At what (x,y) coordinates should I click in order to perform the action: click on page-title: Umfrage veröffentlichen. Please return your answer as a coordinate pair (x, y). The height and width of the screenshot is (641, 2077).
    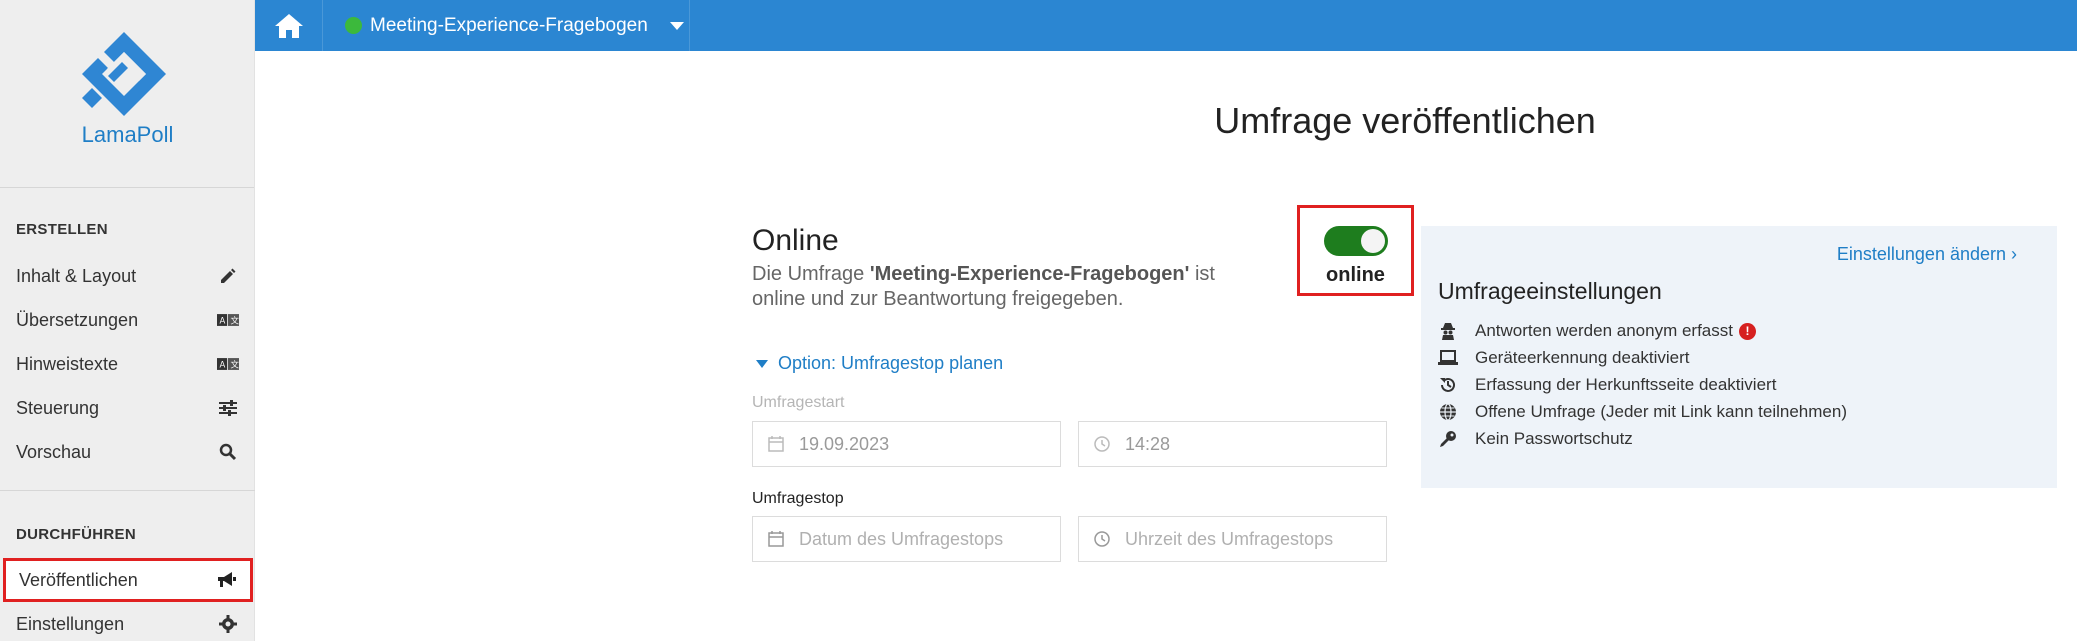
    Looking at the image, I should click on (1405, 120).